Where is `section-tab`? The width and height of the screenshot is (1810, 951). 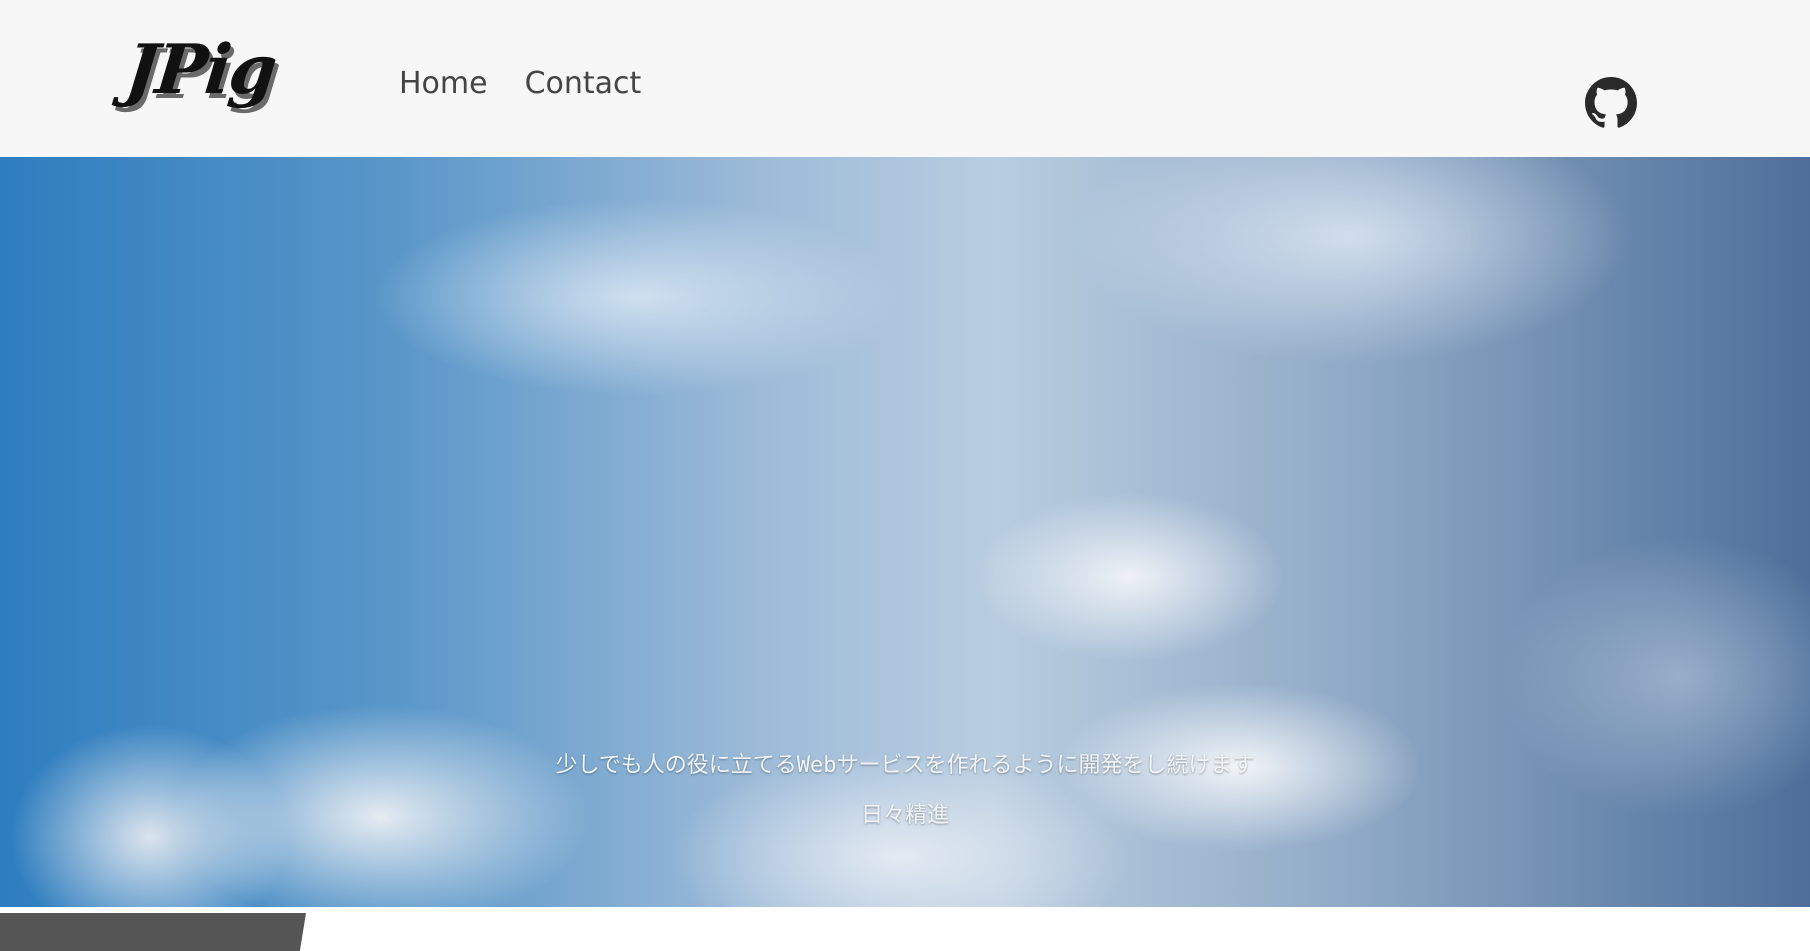 section-tab is located at coordinates (153, 932).